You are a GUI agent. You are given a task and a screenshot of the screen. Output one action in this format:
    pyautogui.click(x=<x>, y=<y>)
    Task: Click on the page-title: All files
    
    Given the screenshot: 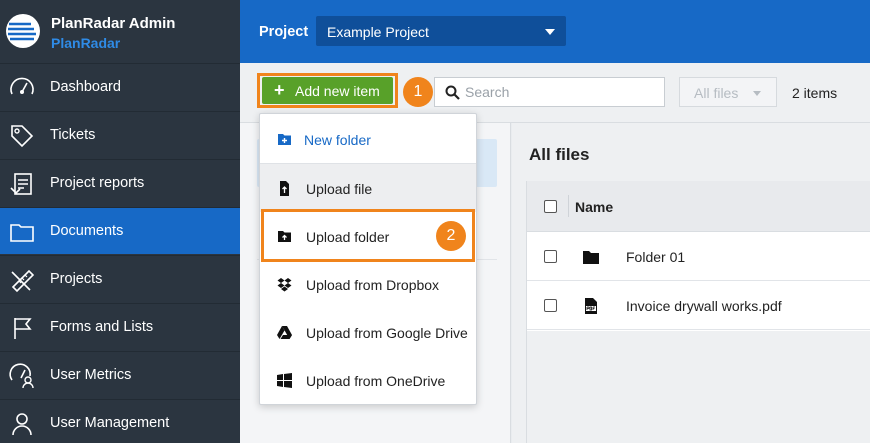 What is the action you would take?
    pyautogui.click(x=559, y=154)
    